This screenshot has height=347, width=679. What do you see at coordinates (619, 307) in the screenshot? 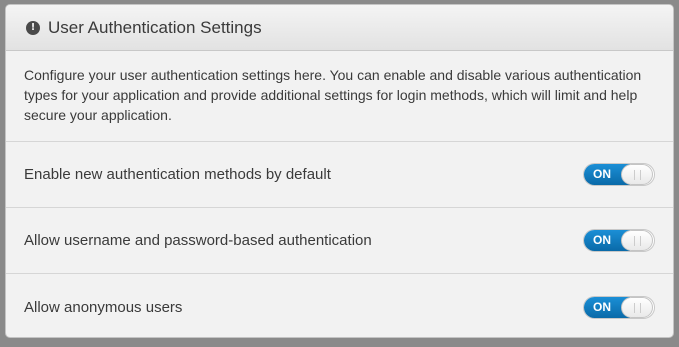
I see `anonymous-users-toggle: ON` at bounding box center [619, 307].